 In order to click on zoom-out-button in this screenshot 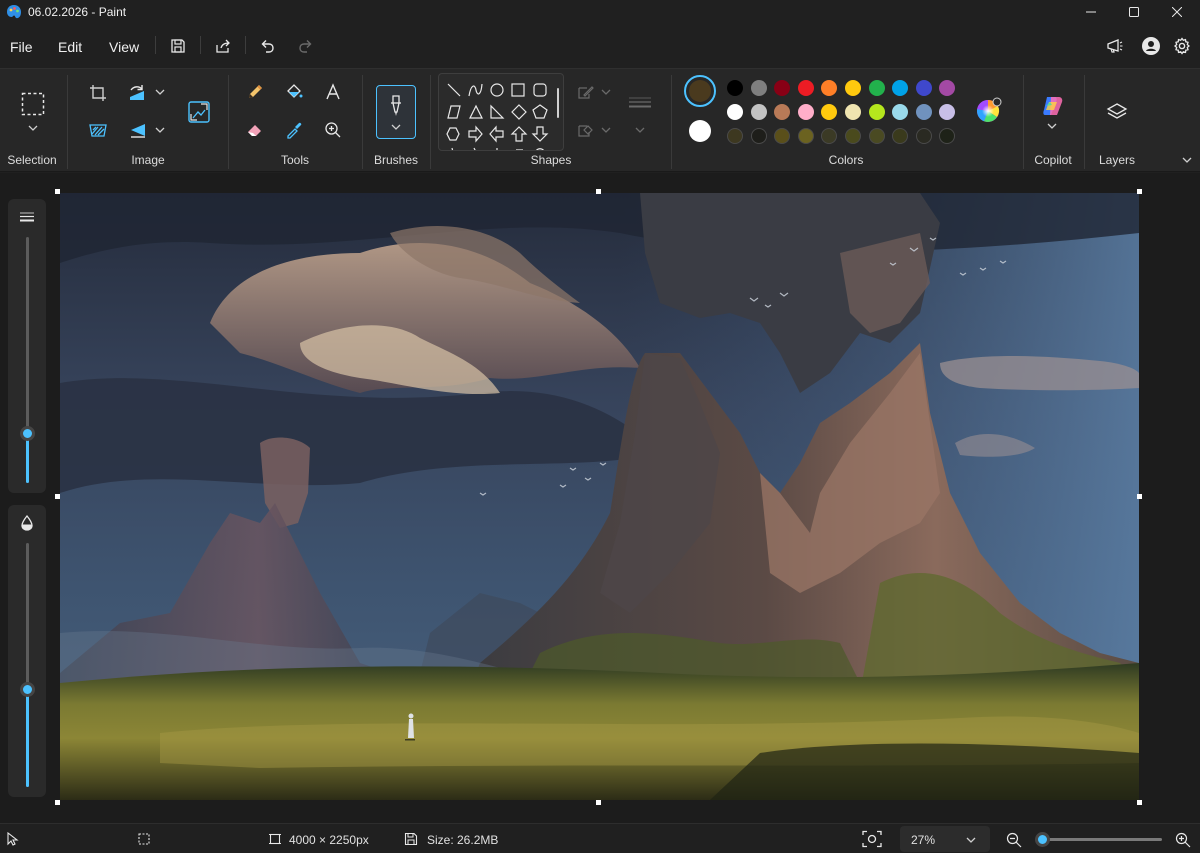, I will do `click(1014, 840)`.